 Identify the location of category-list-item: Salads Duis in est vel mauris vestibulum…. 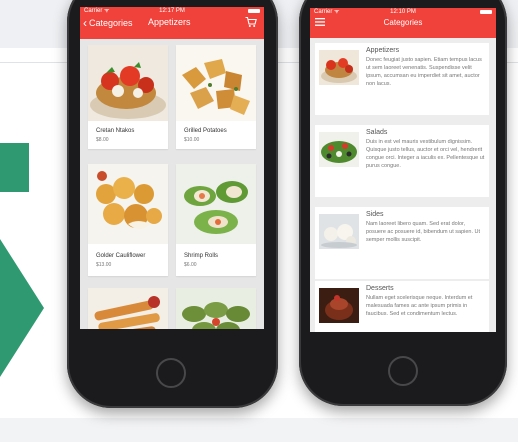
(402, 161).